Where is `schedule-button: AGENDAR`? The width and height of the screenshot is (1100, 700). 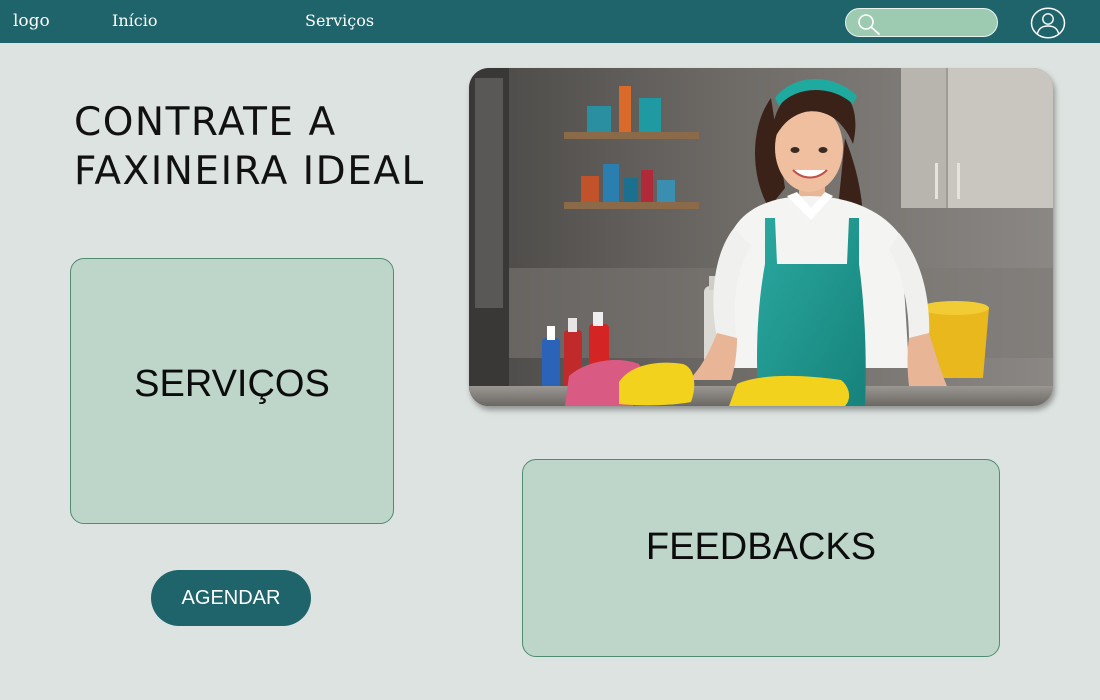 schedule-button: AGENDAR is located at coordinates (231, 598).